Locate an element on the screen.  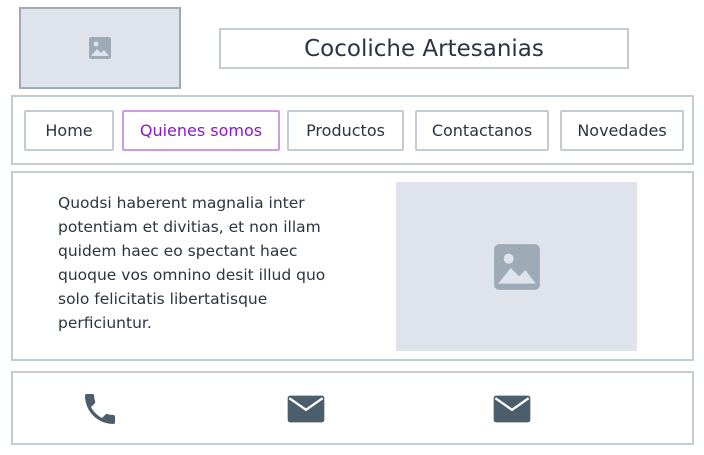
nav-home-button: Home is located at coordinates (69, 130).